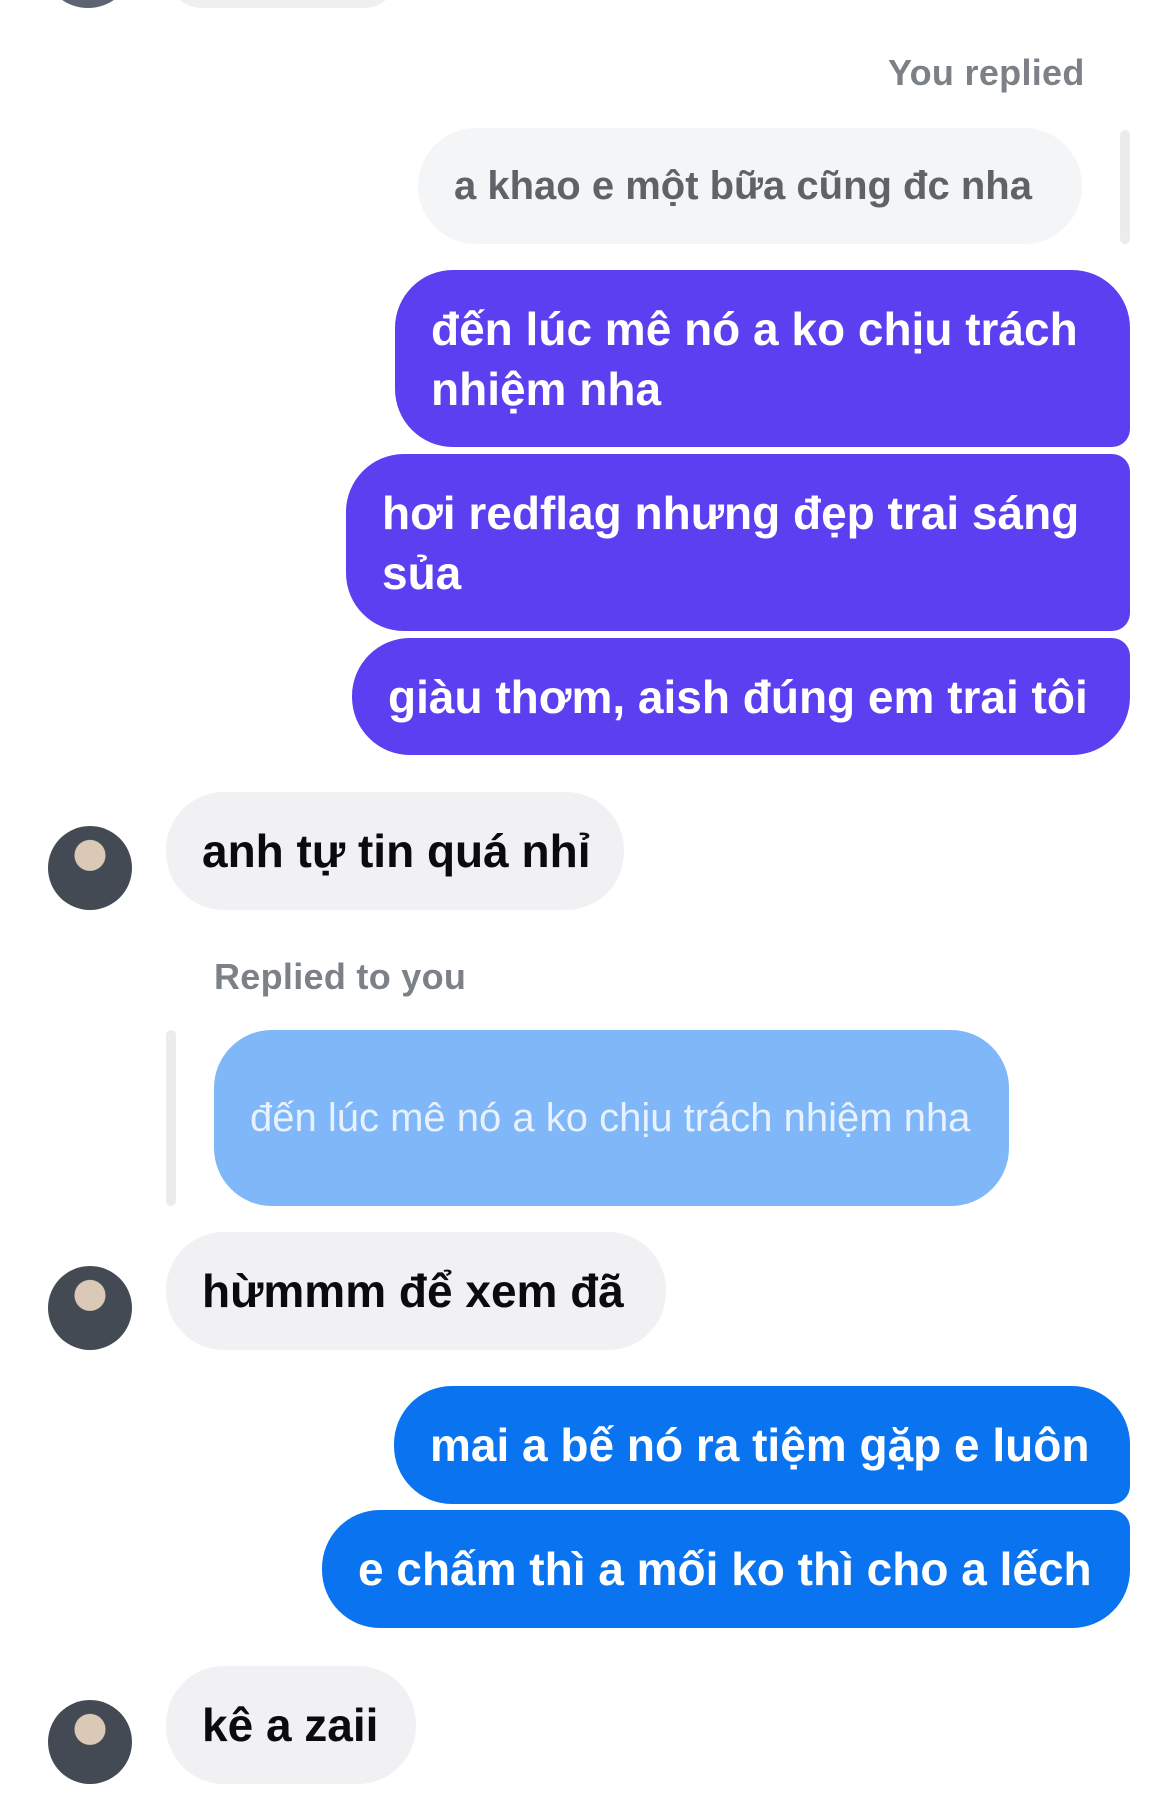 The width and height of the screenshot is (1170, 1814). Describe the element at coordinates (738, 542) in the screenshot. I see `outgoing-message-2: hơi redflag nhưng đẹp trai sáng sủa` at that location.